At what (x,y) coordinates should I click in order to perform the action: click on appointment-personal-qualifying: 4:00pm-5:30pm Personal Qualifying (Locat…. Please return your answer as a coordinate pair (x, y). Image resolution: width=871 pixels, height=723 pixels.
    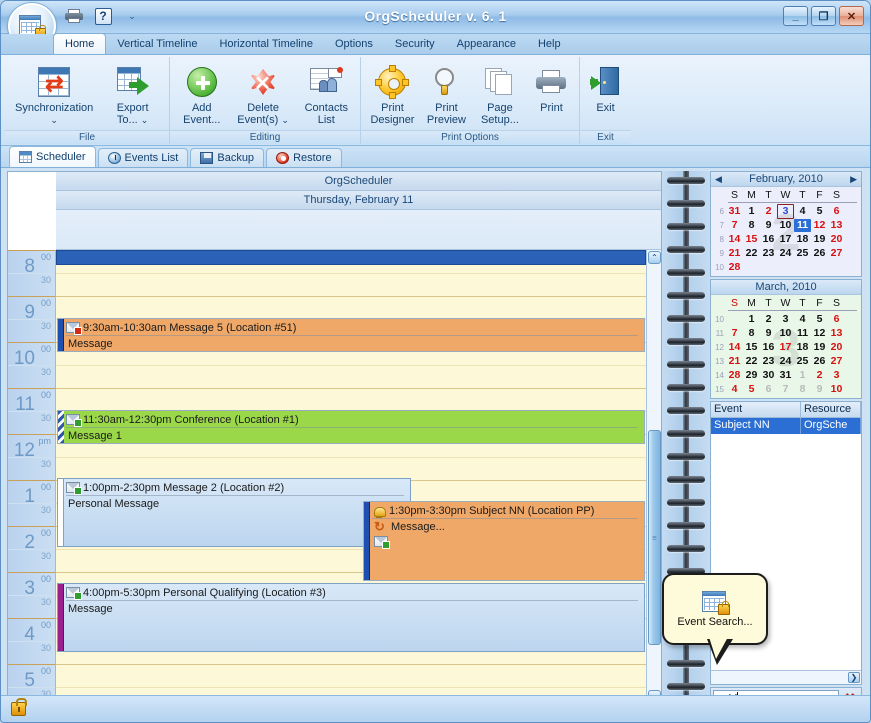
    Looking at the image, I should click on (351, 617).